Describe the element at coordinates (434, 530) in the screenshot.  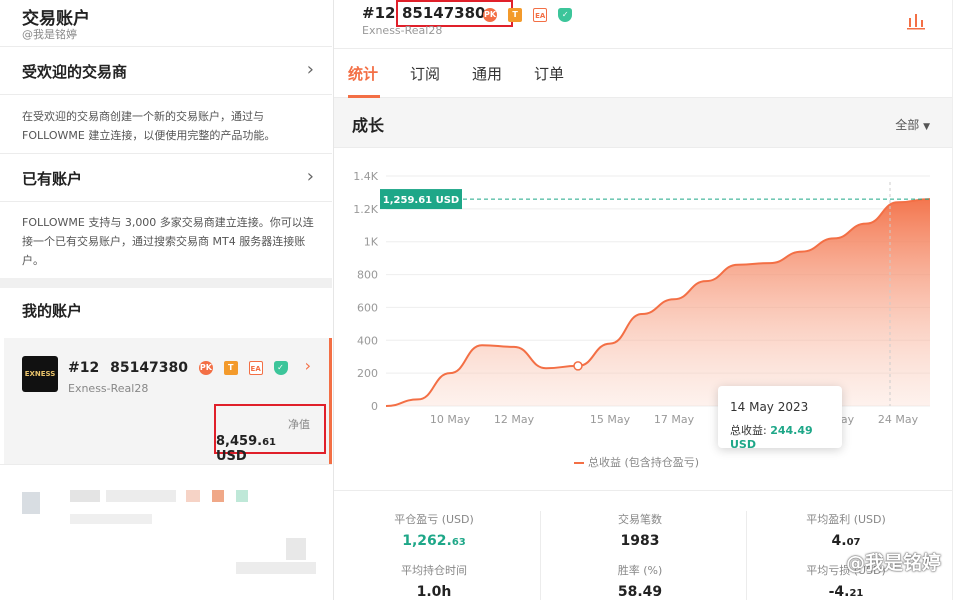
I see `stat-item: 平仓盈亏 (USD) 1,262.63` at that location.